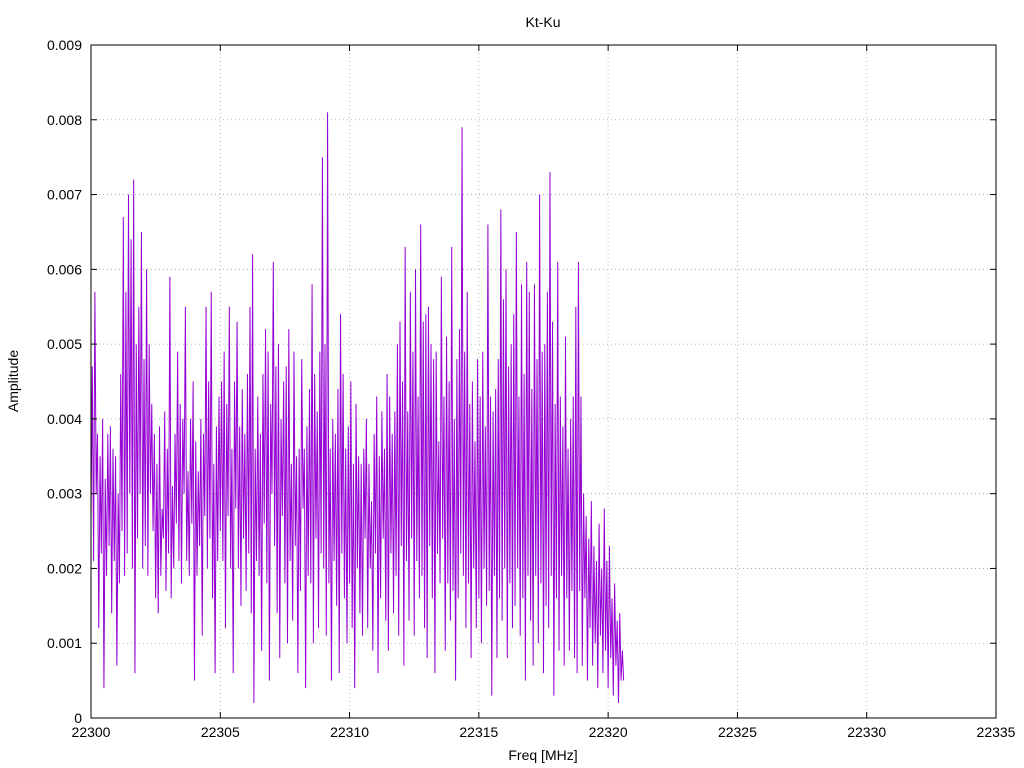  What do you see at coordinates (542, 22) in the screenshot?
I see `chart-title: Kt-Ku` at bounding box center [542, 22].